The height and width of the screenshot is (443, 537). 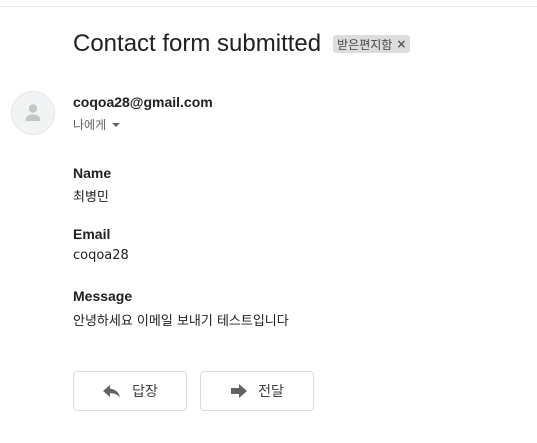 I want to click on recipient-line: 나에게, so click(x=97, y=124).